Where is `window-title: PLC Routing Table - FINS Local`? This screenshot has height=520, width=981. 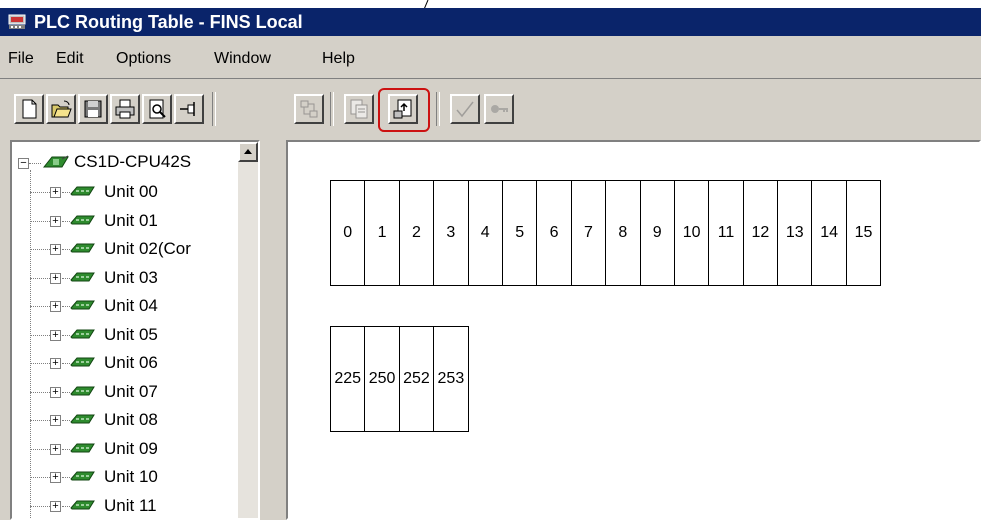 window-title: PLC Routing Table - FINS Local is located at coordinates (168, 22).